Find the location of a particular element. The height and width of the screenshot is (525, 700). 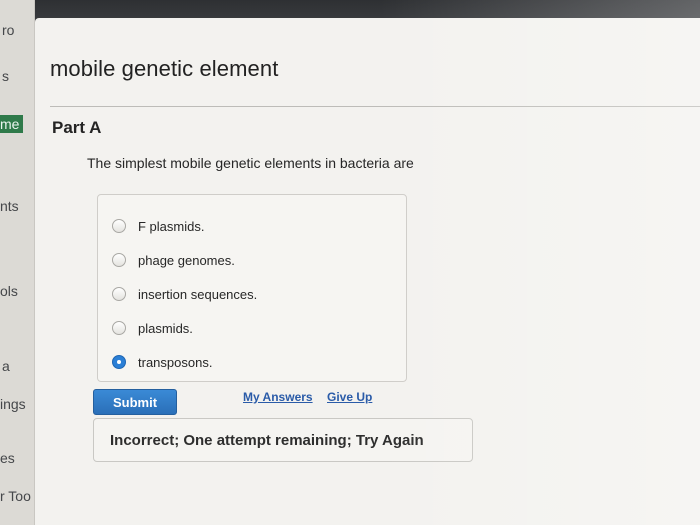

title-divider is located at coordinates (375, 106).